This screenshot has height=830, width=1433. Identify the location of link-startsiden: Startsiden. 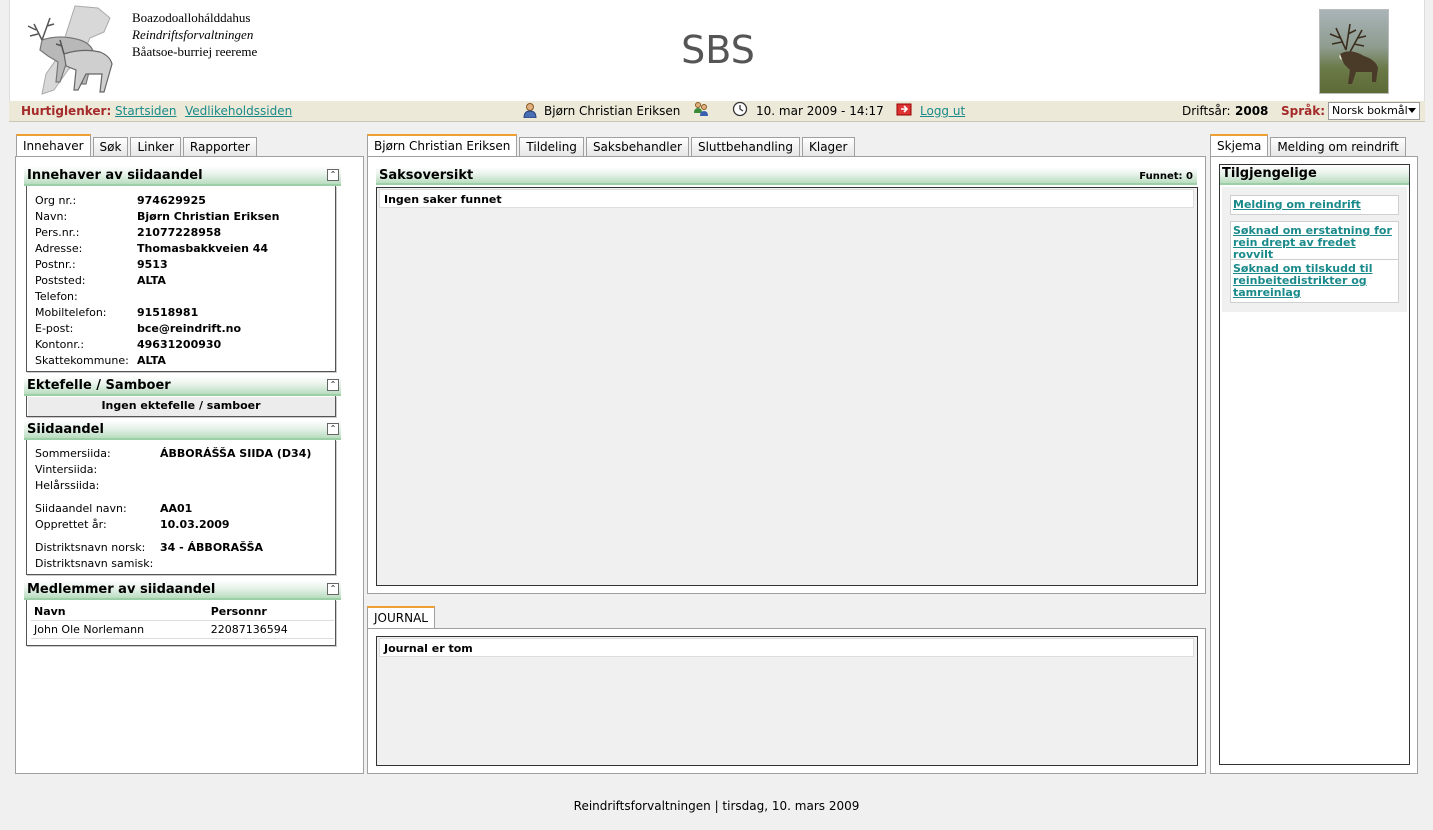
(146, 111).